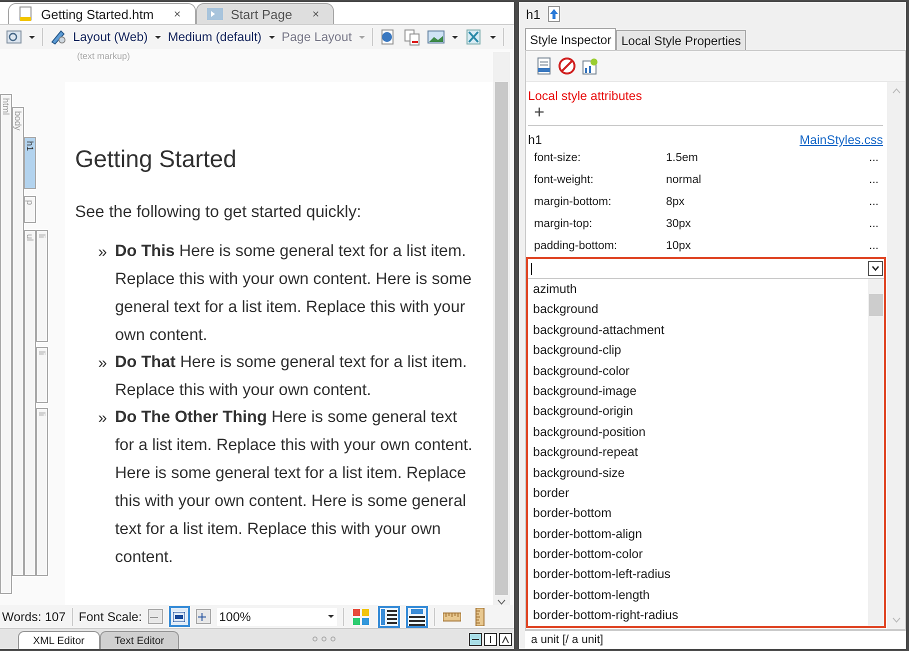  I want to click on pencil-icon, so click(58, 37).